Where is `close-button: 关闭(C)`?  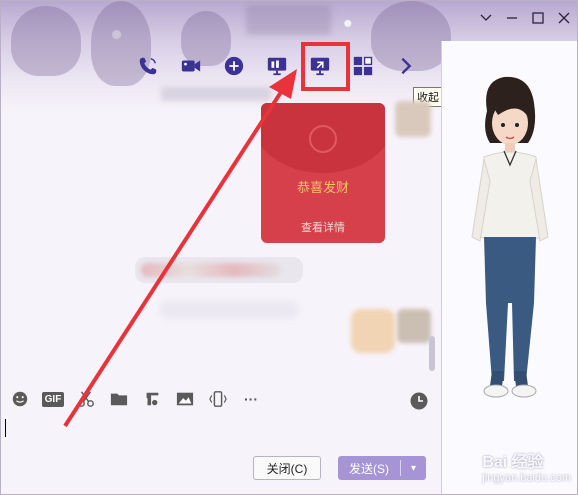
close-button: 关闭(C) is located at coordinates (287, 468).